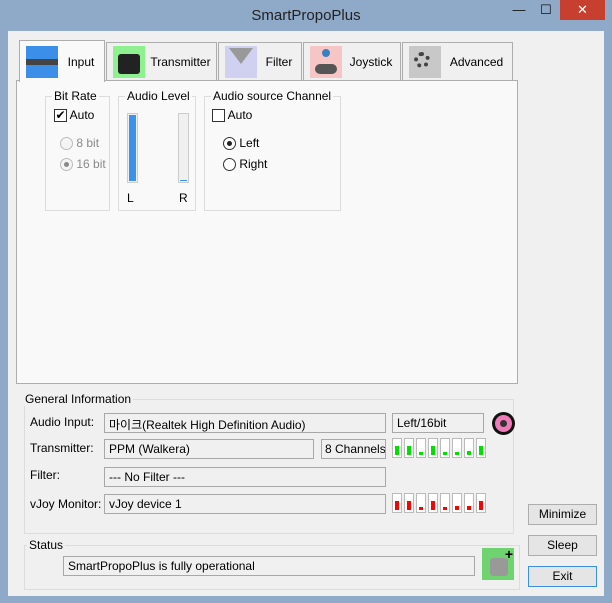 The image size is (612, 603). Describe the element at coordinates (503, 423) in the screenshot. I see `speaker-icon` at that location.